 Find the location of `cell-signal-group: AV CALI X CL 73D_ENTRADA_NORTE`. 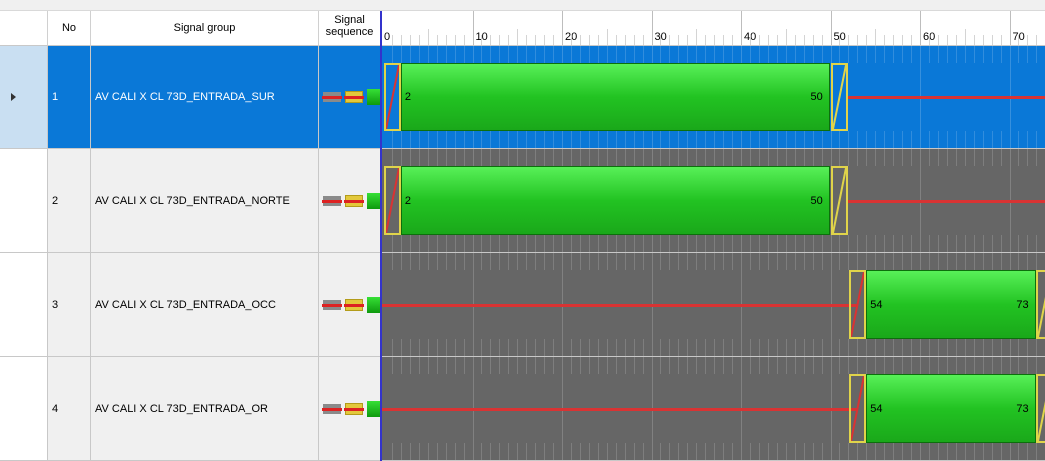

cell-signal-group: AV CALI X CL 73D_ENTRADA_NORTE is located at coordinates (205, 201).